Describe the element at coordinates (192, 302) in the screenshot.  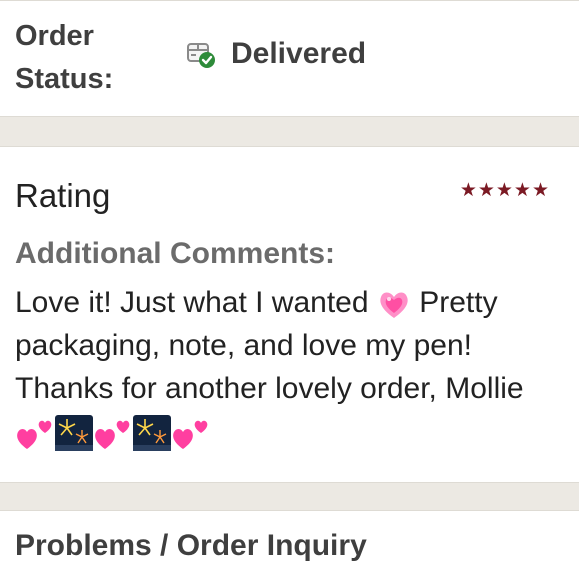
I see `comment-text-part1: Love it! Just what I wanted` at that location.